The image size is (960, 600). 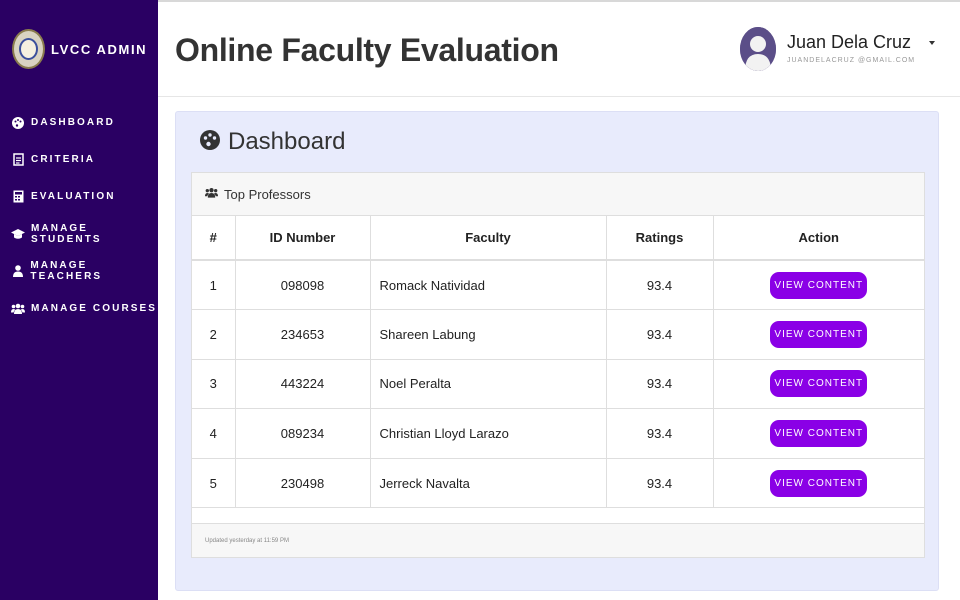 I want to click on sidebar-item-label: DASHBOARD, so click(x=73, y=123).